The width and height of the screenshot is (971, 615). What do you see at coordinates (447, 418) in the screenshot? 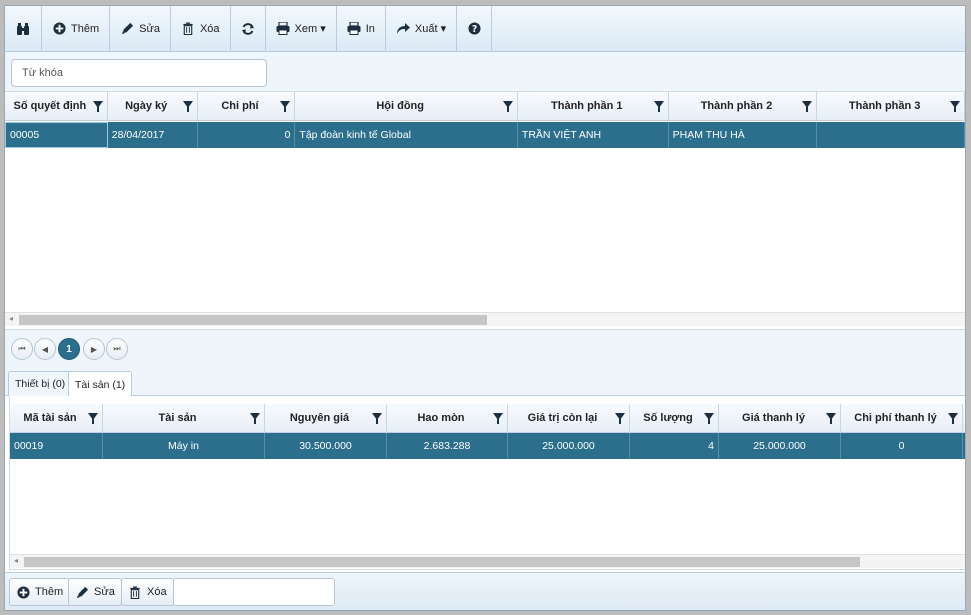
I see `column-header-depreciation: Hao mòn` at bounding box center [447, 418].